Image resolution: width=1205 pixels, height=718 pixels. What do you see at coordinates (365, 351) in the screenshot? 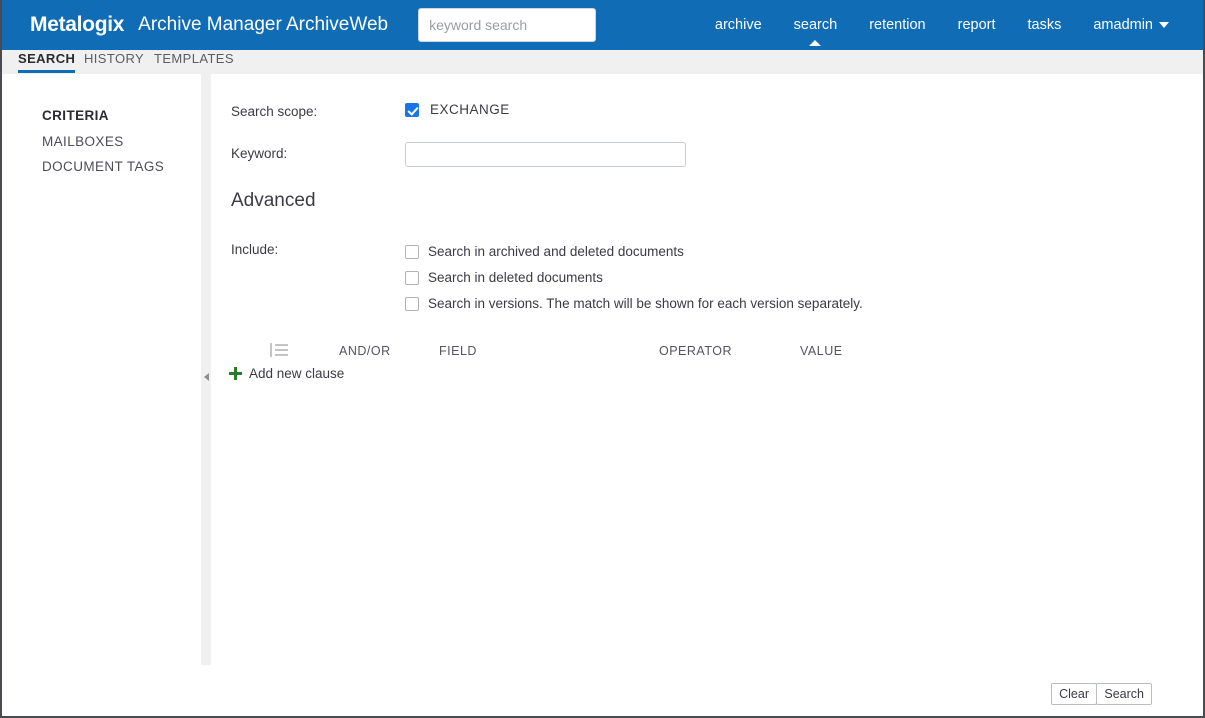
I see `column-header-andor: AND/OR` at bounding box center [365, 351].